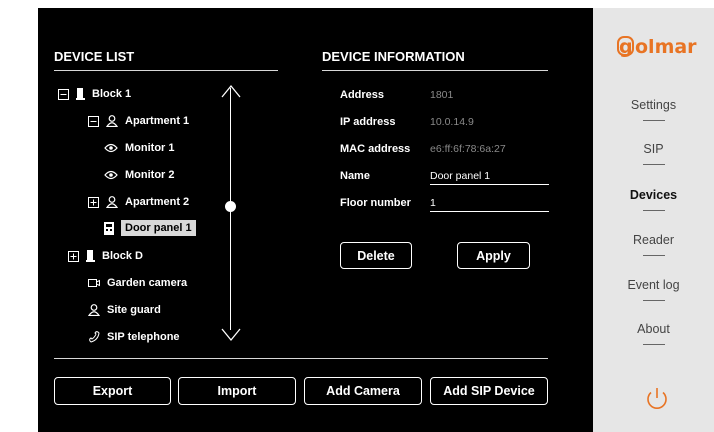 This screenshot has height=432, width=714. What do you see at coordinates (231, 335) in the screenshot?
I see `scroll-down-icon` at bounding box center [231, 335].